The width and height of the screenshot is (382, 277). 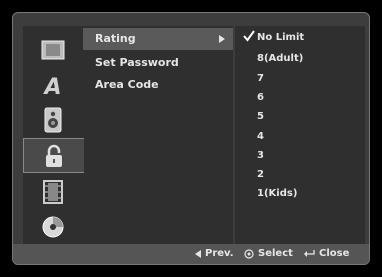 I want to click on option-1-kids: 1(Kids), so click(x=300, y=194).